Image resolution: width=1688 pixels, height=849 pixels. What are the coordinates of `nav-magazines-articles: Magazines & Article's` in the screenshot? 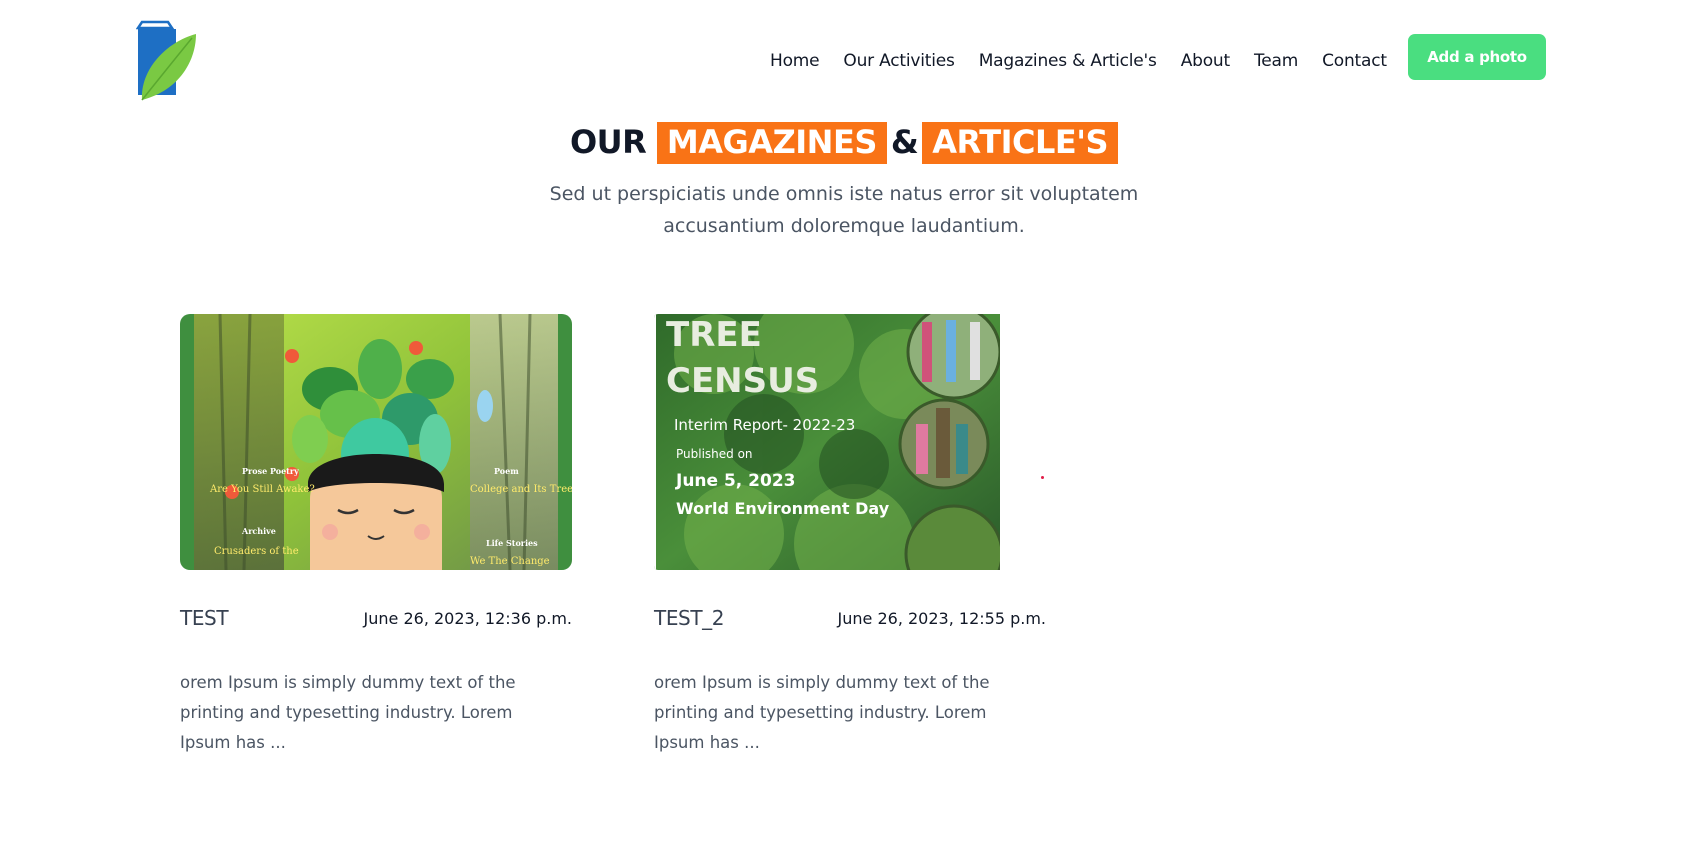 It's located at (1068, 61).